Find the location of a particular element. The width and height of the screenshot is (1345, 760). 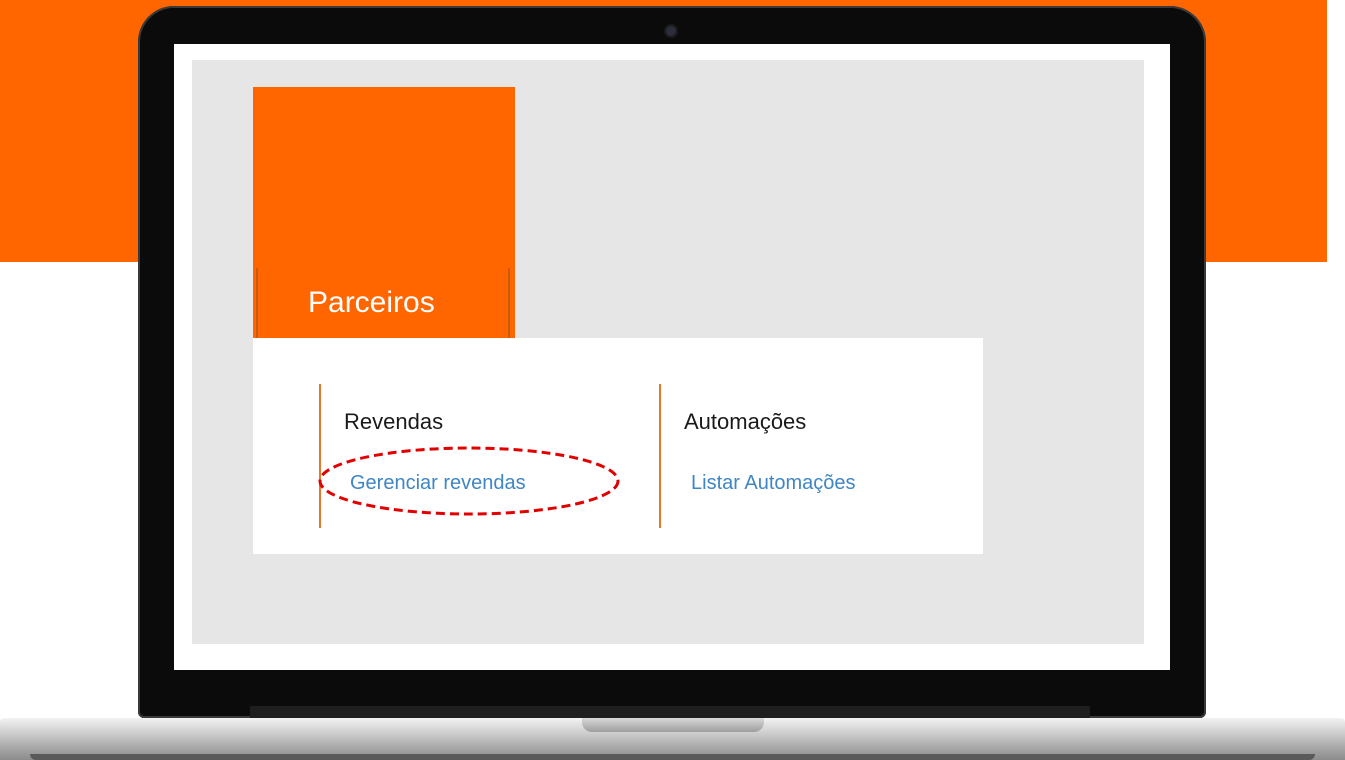

laptop-notch is located at coordinates (673, 725).